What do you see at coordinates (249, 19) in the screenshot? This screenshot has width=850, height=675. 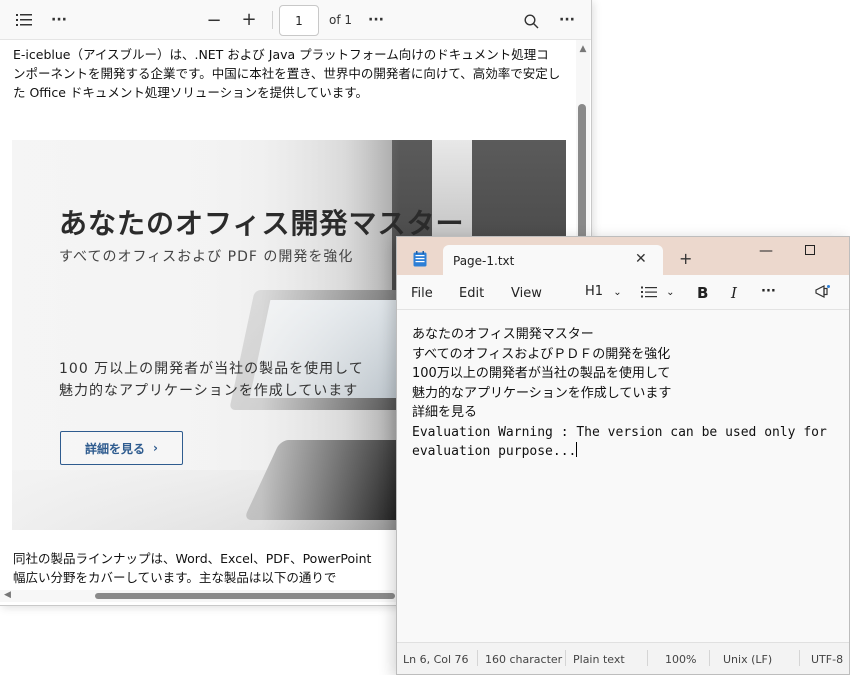 I see `zoom-in-icon: +` at bounding box center [249, 19].